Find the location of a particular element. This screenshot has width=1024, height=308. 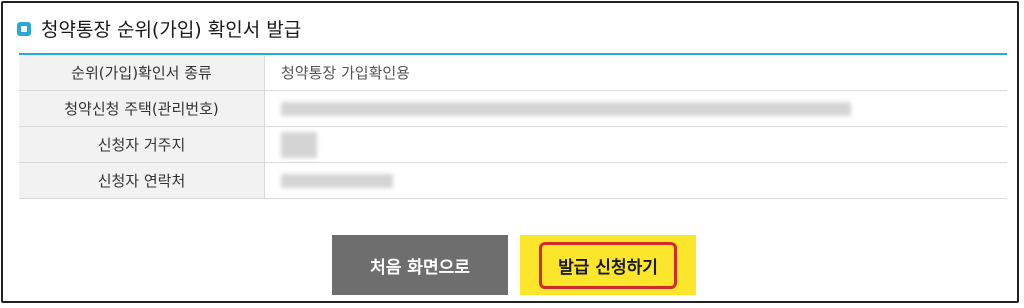

apply-button-label: 발급 신청하기 is located at coordinates (608, 265).